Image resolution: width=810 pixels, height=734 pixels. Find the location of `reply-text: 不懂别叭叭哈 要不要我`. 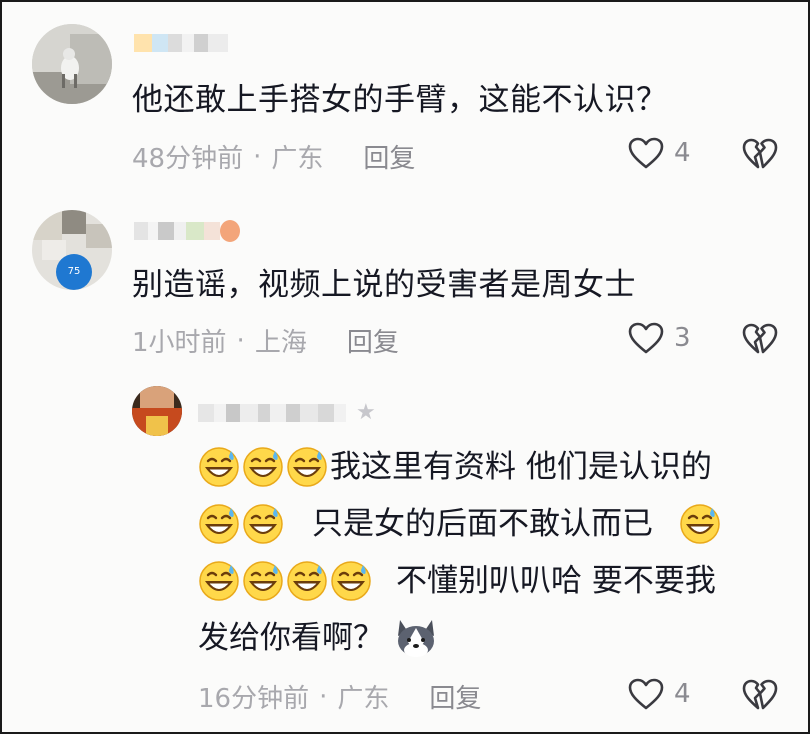

reply-text: 不懂别叭叭哈 要不要我 is located at coordinates (556, 581).